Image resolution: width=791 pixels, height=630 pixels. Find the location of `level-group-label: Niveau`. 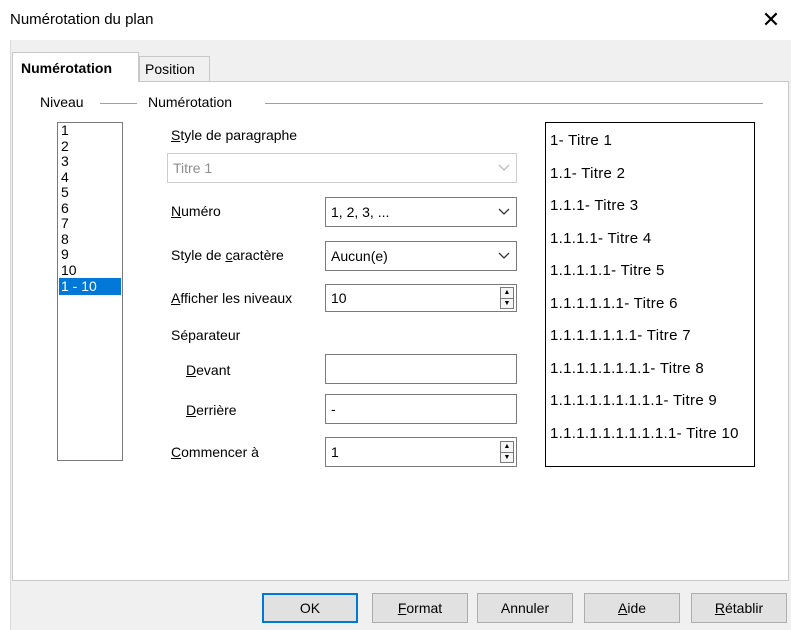

level-group-label: Niveau is located at coordinates (62, 102).